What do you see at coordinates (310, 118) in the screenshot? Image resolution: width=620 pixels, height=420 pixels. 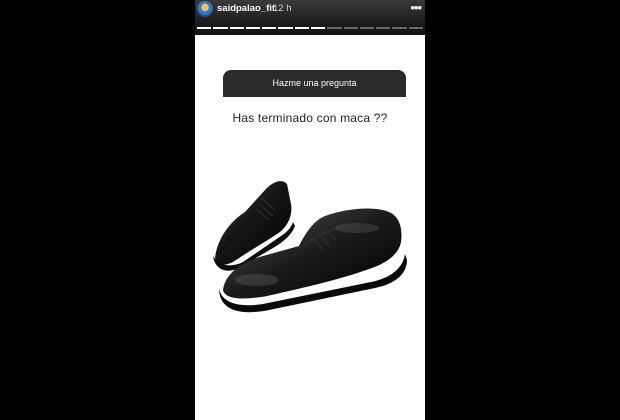 I see `question-text: Has terminado con maca ??` at bounding box center [310, 118].